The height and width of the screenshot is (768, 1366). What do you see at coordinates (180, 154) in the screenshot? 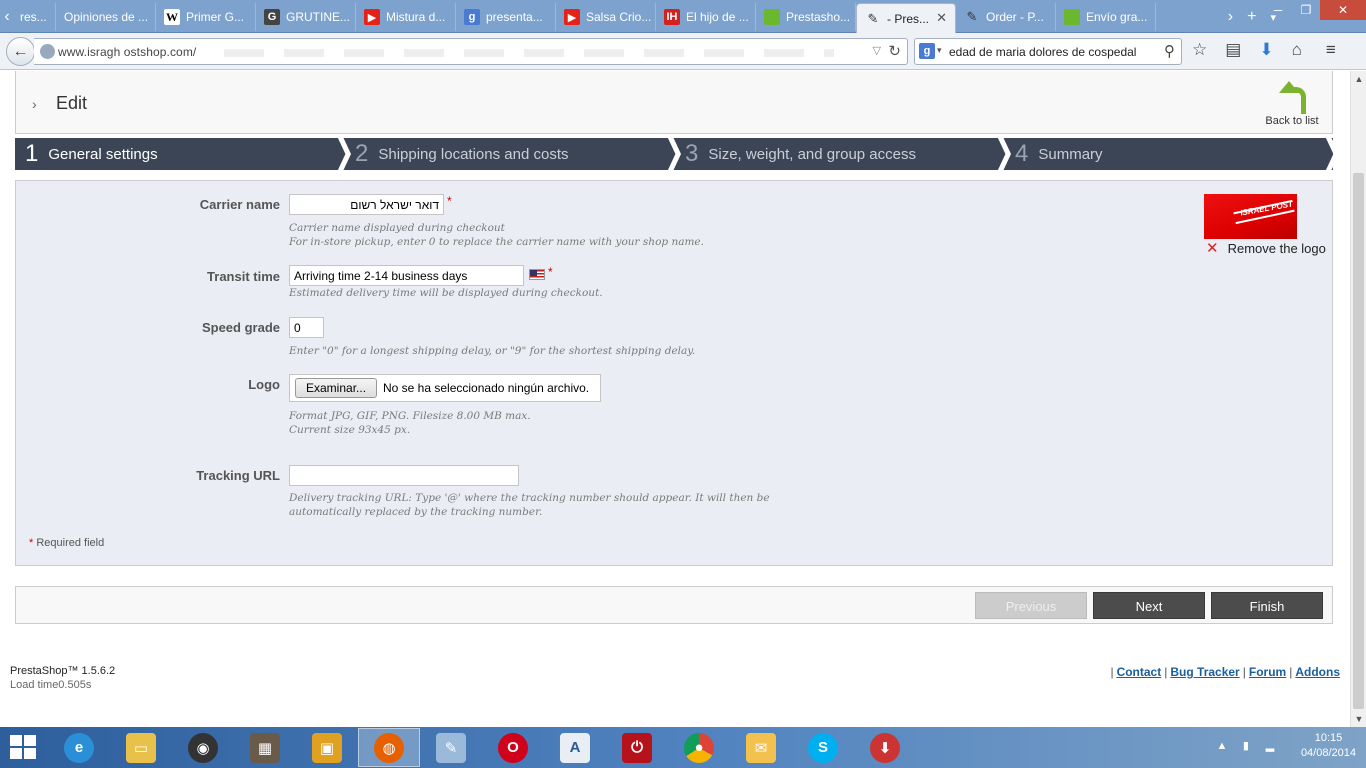
I see `wizard-step-1: 1 General settings` at bounding box center [180, 154].